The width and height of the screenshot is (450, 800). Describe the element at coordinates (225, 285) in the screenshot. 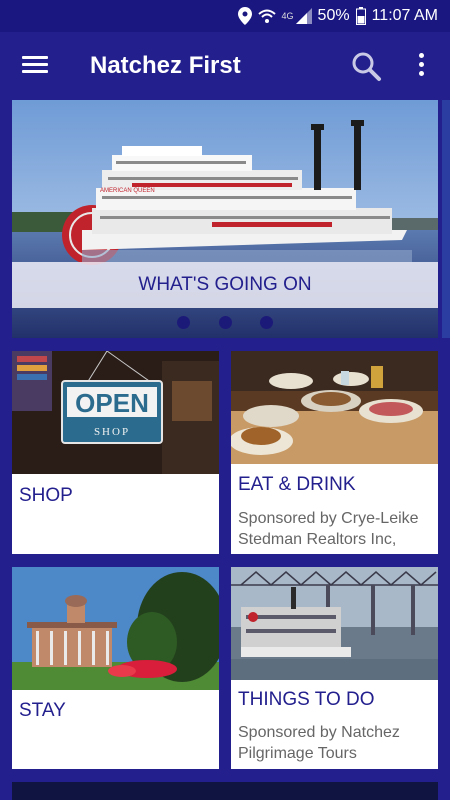

I see `carousel-caption: WHAT'S GOING ON` at that location.